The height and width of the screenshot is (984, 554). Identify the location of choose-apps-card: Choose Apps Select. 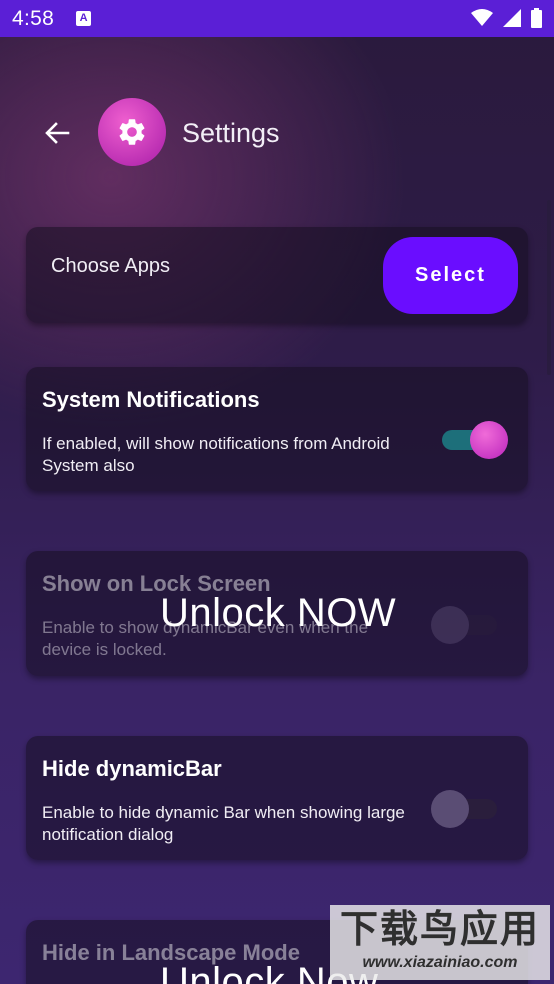
(277, 275).